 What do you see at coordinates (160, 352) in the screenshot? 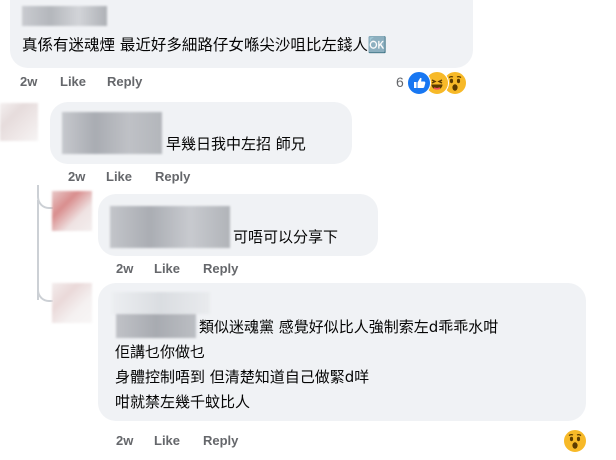
I see `comment-text-line: 佢講乜你做乜` at bounding box center [160, 352].